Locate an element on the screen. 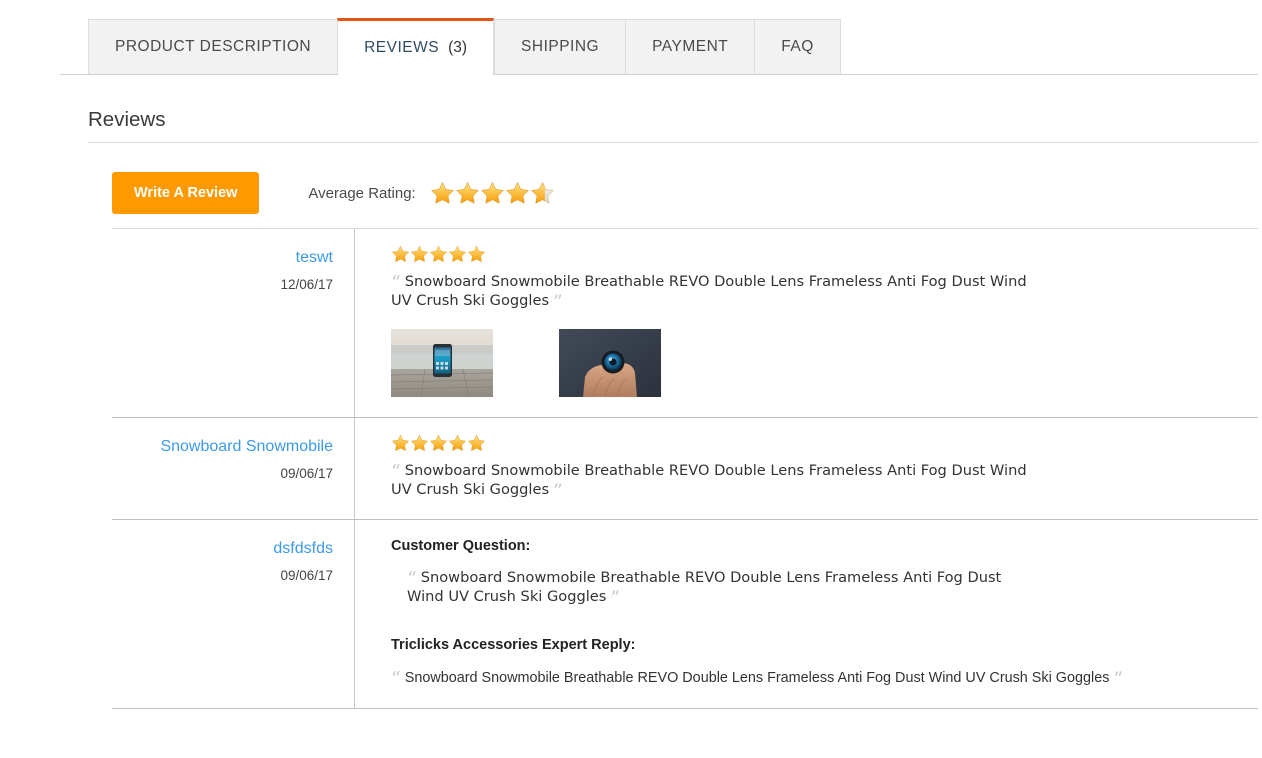 The width and height of the screenshot is (1262, 758). tab-shipping: SHIPPING is located at coordinates (560, 47).